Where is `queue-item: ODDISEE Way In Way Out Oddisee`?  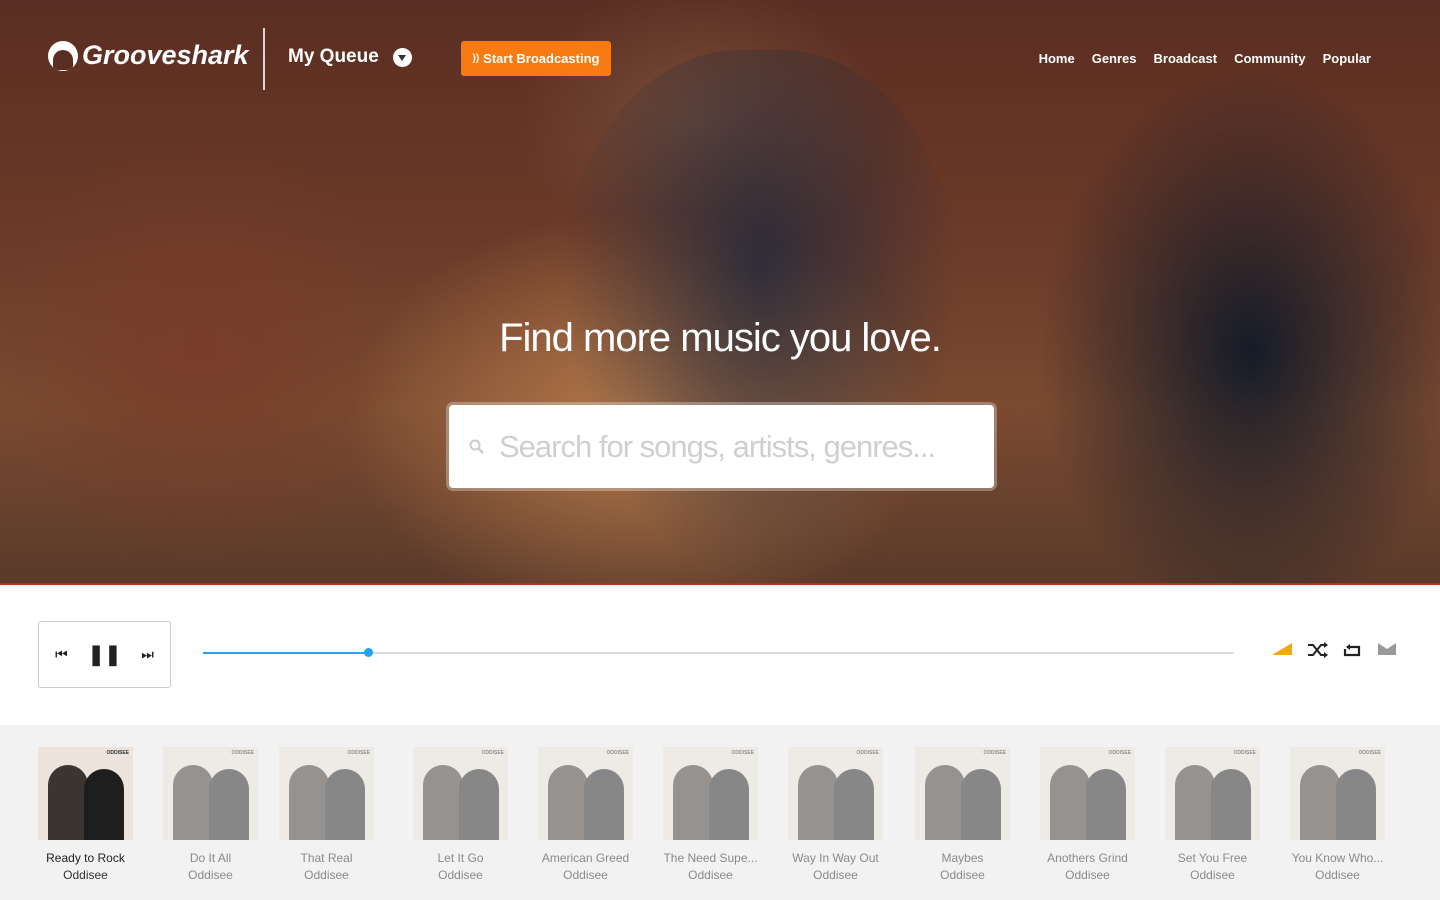 queue-item: ODDISEE Way In Way Out Oddisee is located at coordinates (835, 814).